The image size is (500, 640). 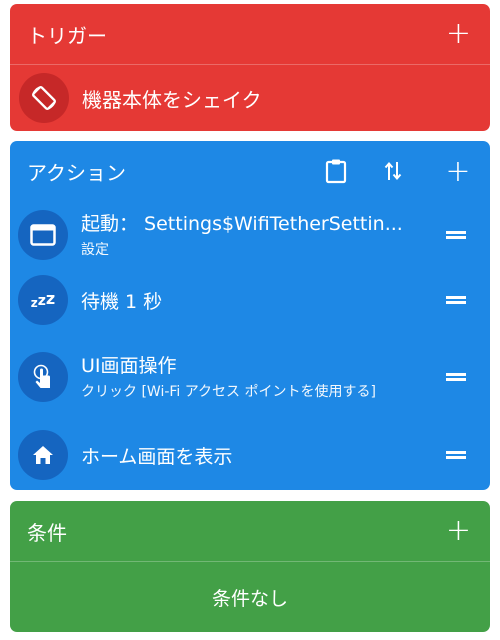 What do you see at coordinates (172, 99) in the screenshot?
I see `trigger-item-label: 機器本体をシェイク` at bounding box center [172, 99].